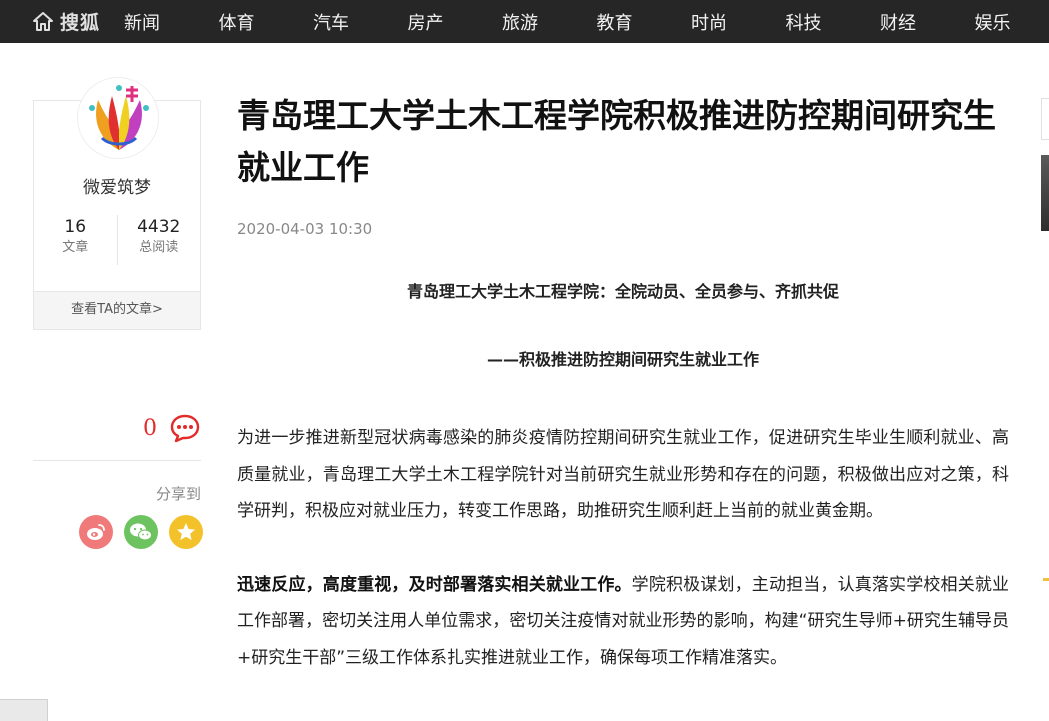 Image resolution: width=1049 pixels, height=721 pixels. I want to click on author-card: 微爱筑梦 16 文章 4432 总阅读 查看TA的文章>, so click(117, 203).